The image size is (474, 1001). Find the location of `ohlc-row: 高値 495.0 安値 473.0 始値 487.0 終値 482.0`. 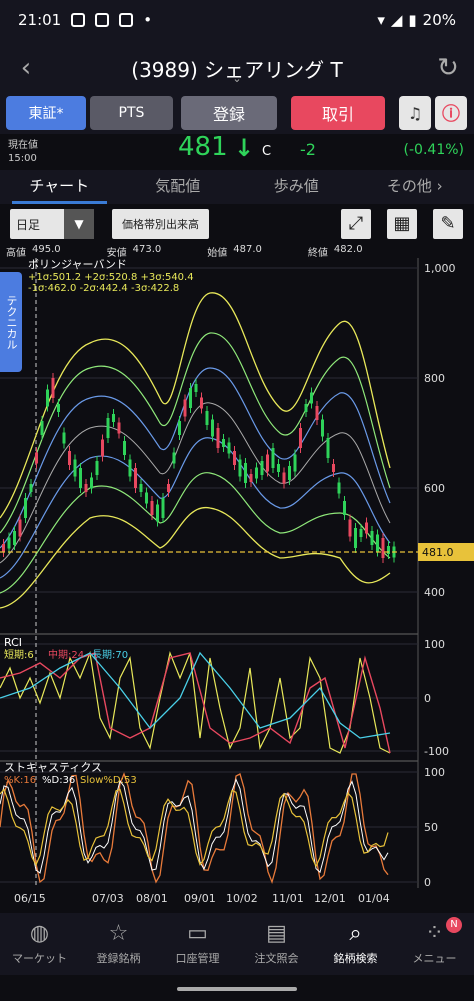

ohlc-row: 高値 495.0 安値 473.0 始値 487.0 終値 482.0 is located at coordinates (237, 251).